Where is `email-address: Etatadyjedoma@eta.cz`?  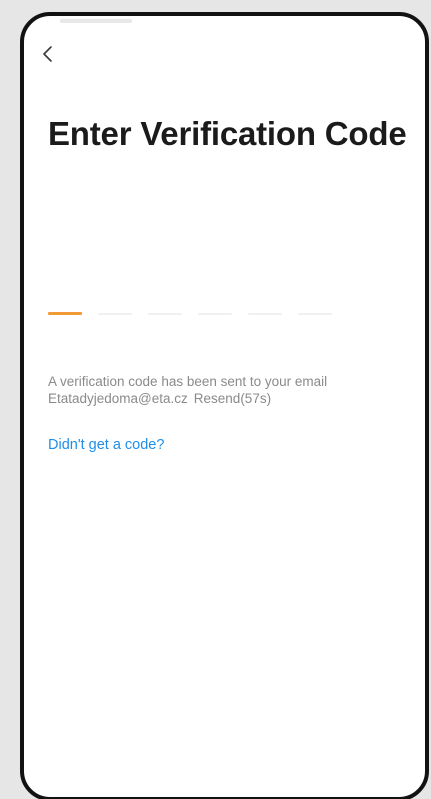
email-address: Etatadyjedoma@eta.cz is located at coordinates (118, 398).